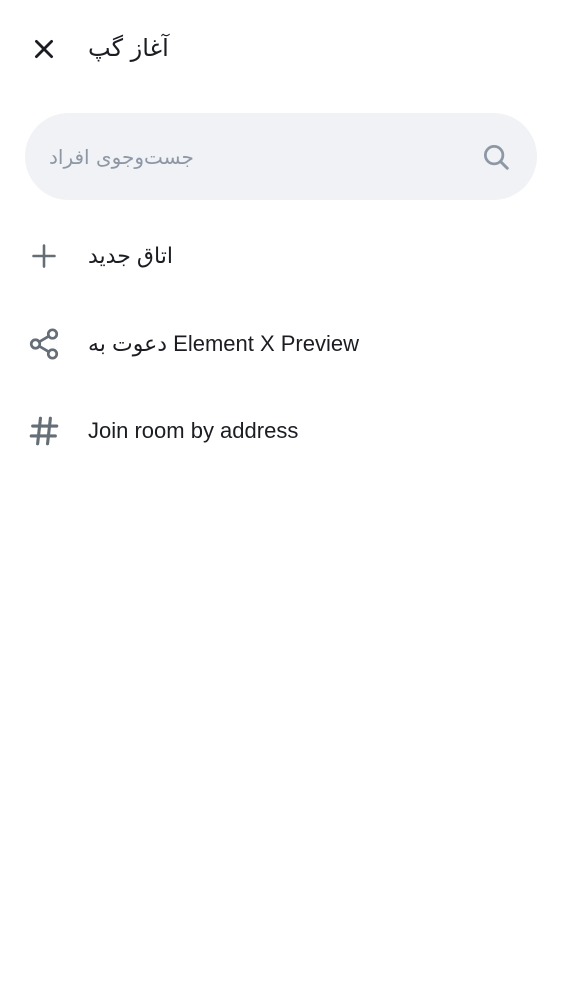  I want to click on new-room-label: اتاق جدید, so click(130, 255).